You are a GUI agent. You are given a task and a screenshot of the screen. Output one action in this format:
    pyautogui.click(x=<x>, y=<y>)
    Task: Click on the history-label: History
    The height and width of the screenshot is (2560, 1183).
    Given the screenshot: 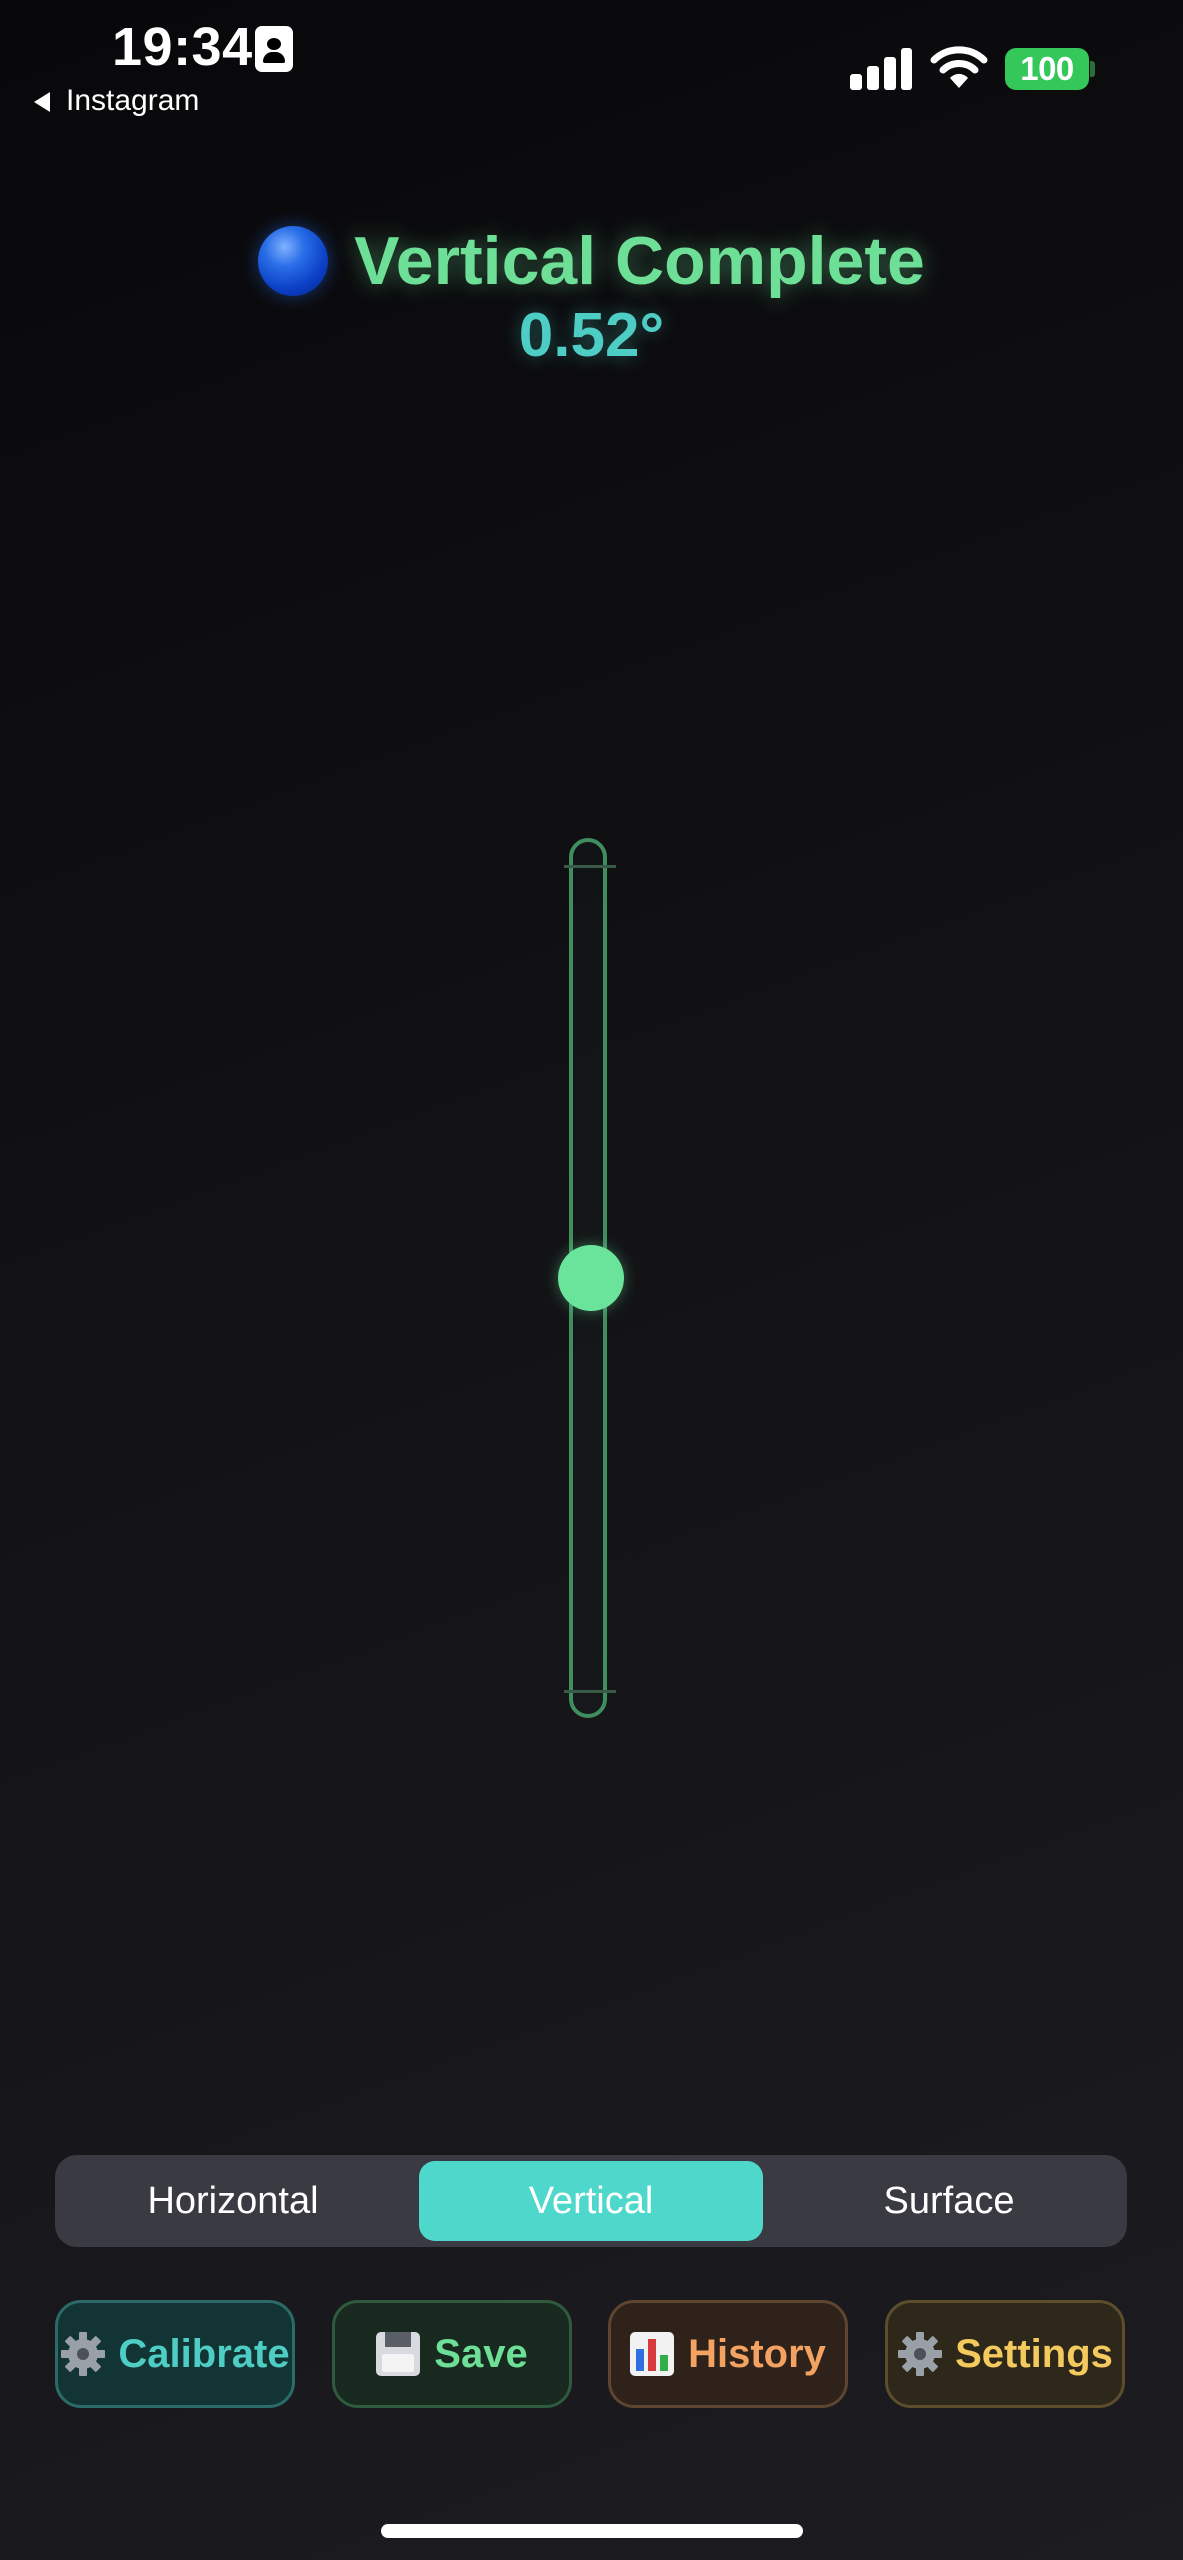 What is the action you would take?
    pyautogui.click(x=757, y=2353)
    